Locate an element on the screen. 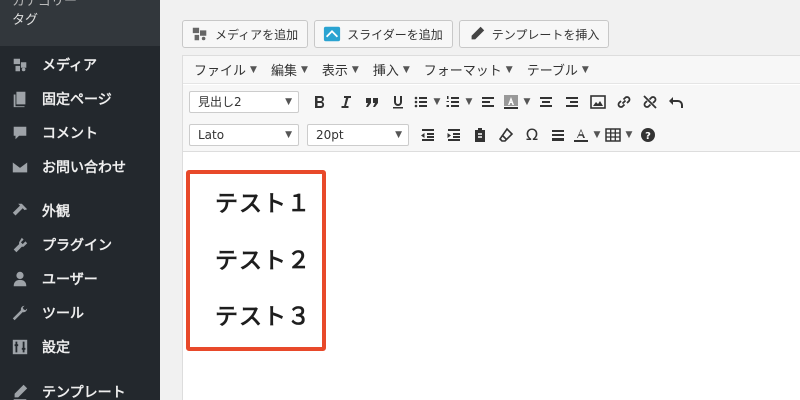 The image size is (800, 400). media-icon is located at coordinates (20, 65).